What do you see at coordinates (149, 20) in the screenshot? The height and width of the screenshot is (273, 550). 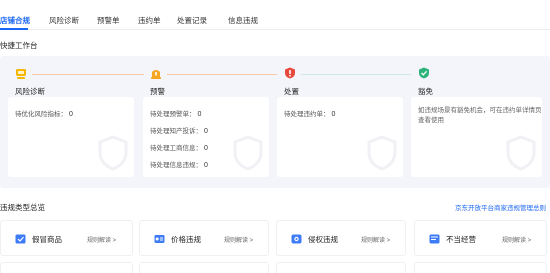 I see `tab-breach-orders: 违约单` at bounding box center [149, 20].